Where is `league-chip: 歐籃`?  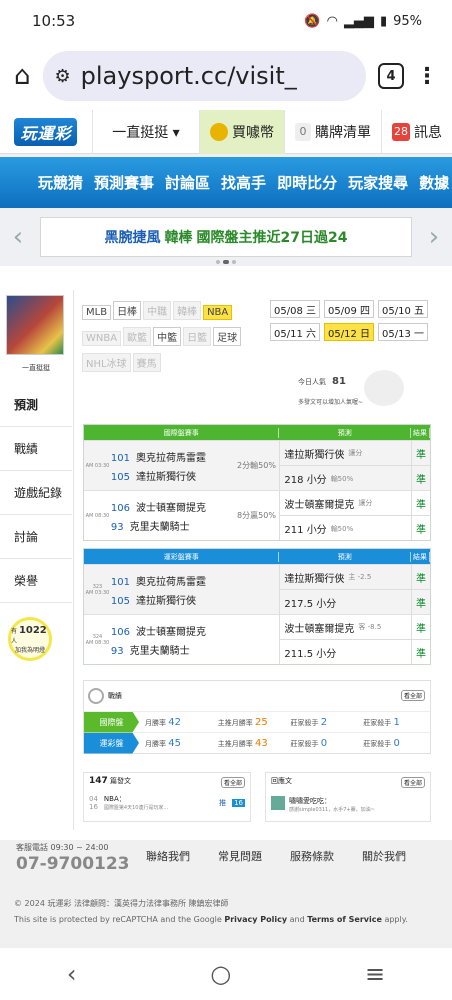 league-chip: 歐籃 is located at coordinates (137, 336).